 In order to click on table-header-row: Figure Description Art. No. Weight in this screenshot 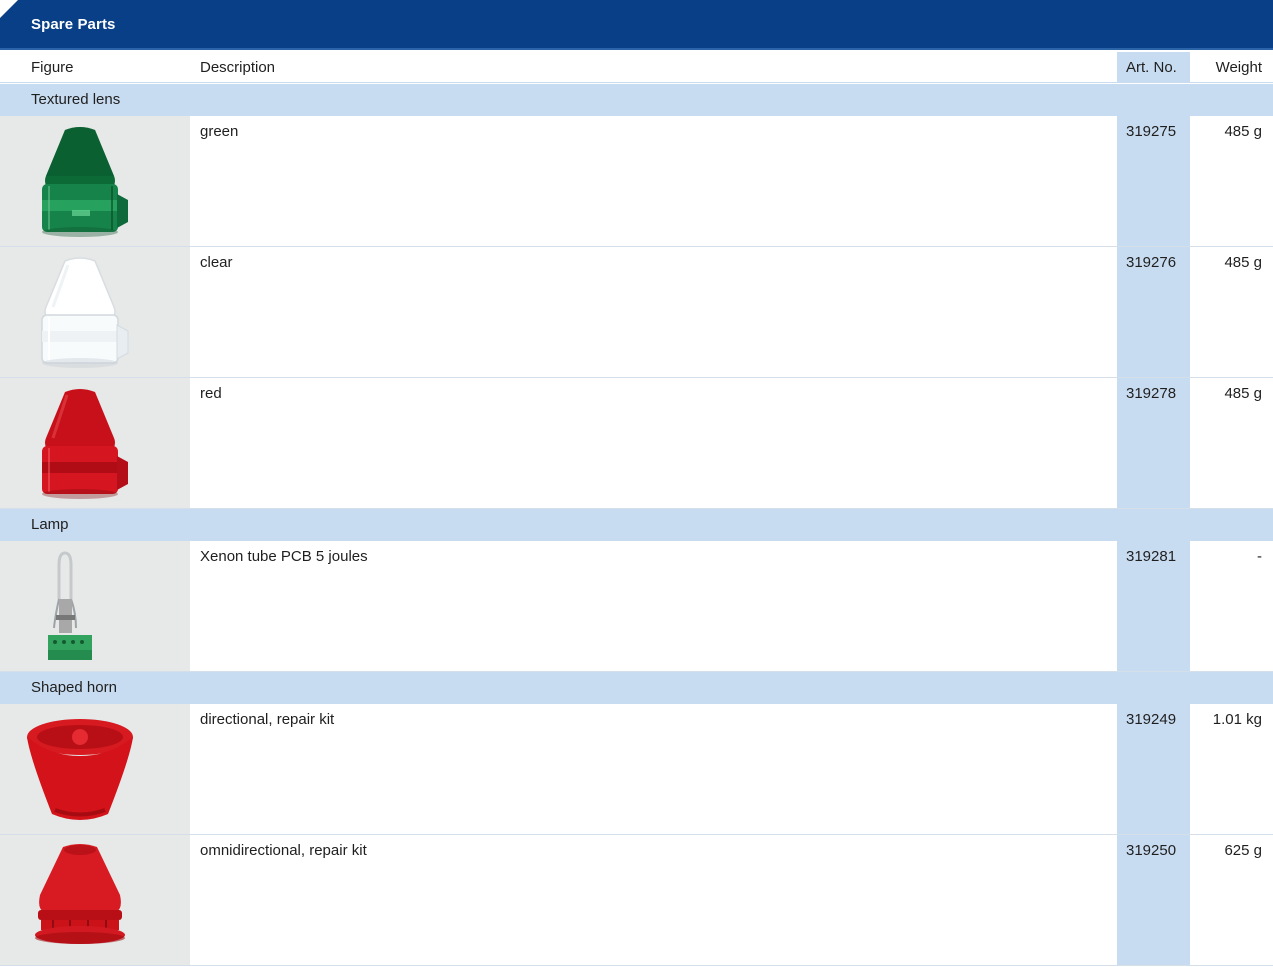, I will do `click(636, 67)`.